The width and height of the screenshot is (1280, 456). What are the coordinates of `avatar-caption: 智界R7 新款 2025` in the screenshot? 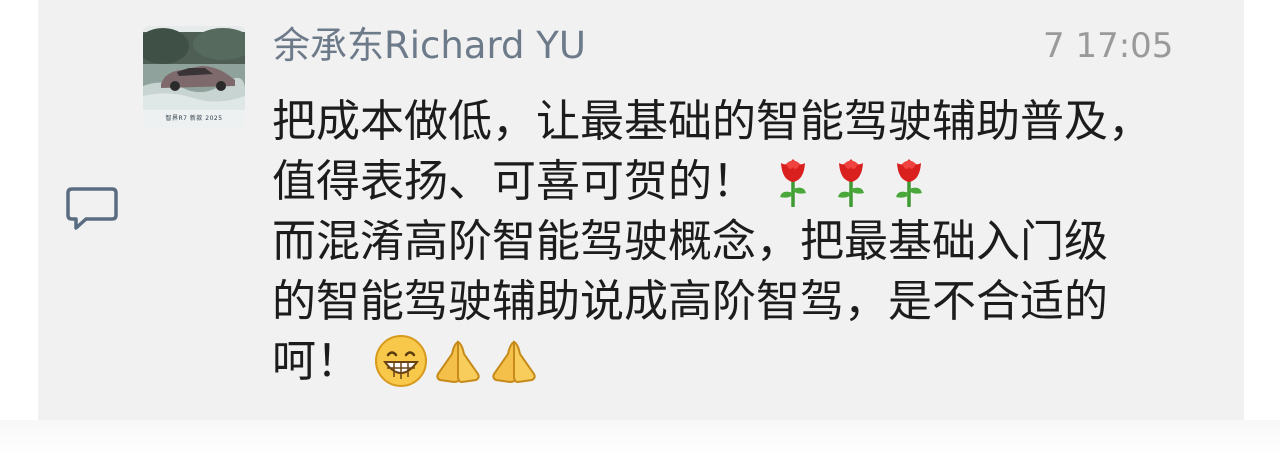 It's located at (194, 118).